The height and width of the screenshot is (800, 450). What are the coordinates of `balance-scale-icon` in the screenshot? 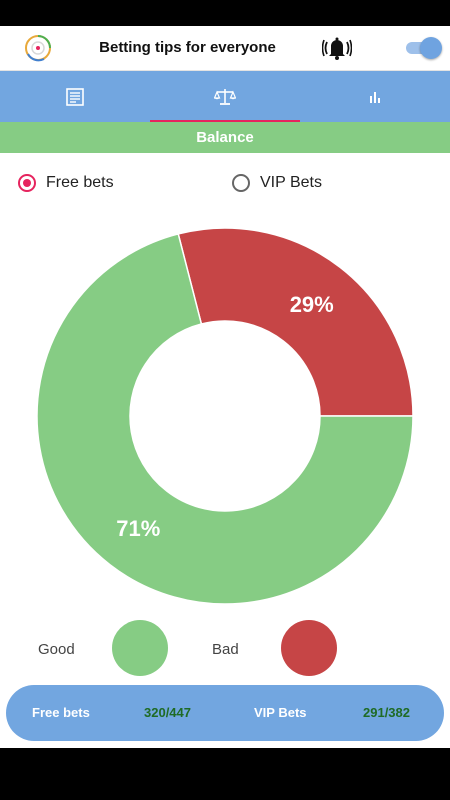 It's located at (225, 96).